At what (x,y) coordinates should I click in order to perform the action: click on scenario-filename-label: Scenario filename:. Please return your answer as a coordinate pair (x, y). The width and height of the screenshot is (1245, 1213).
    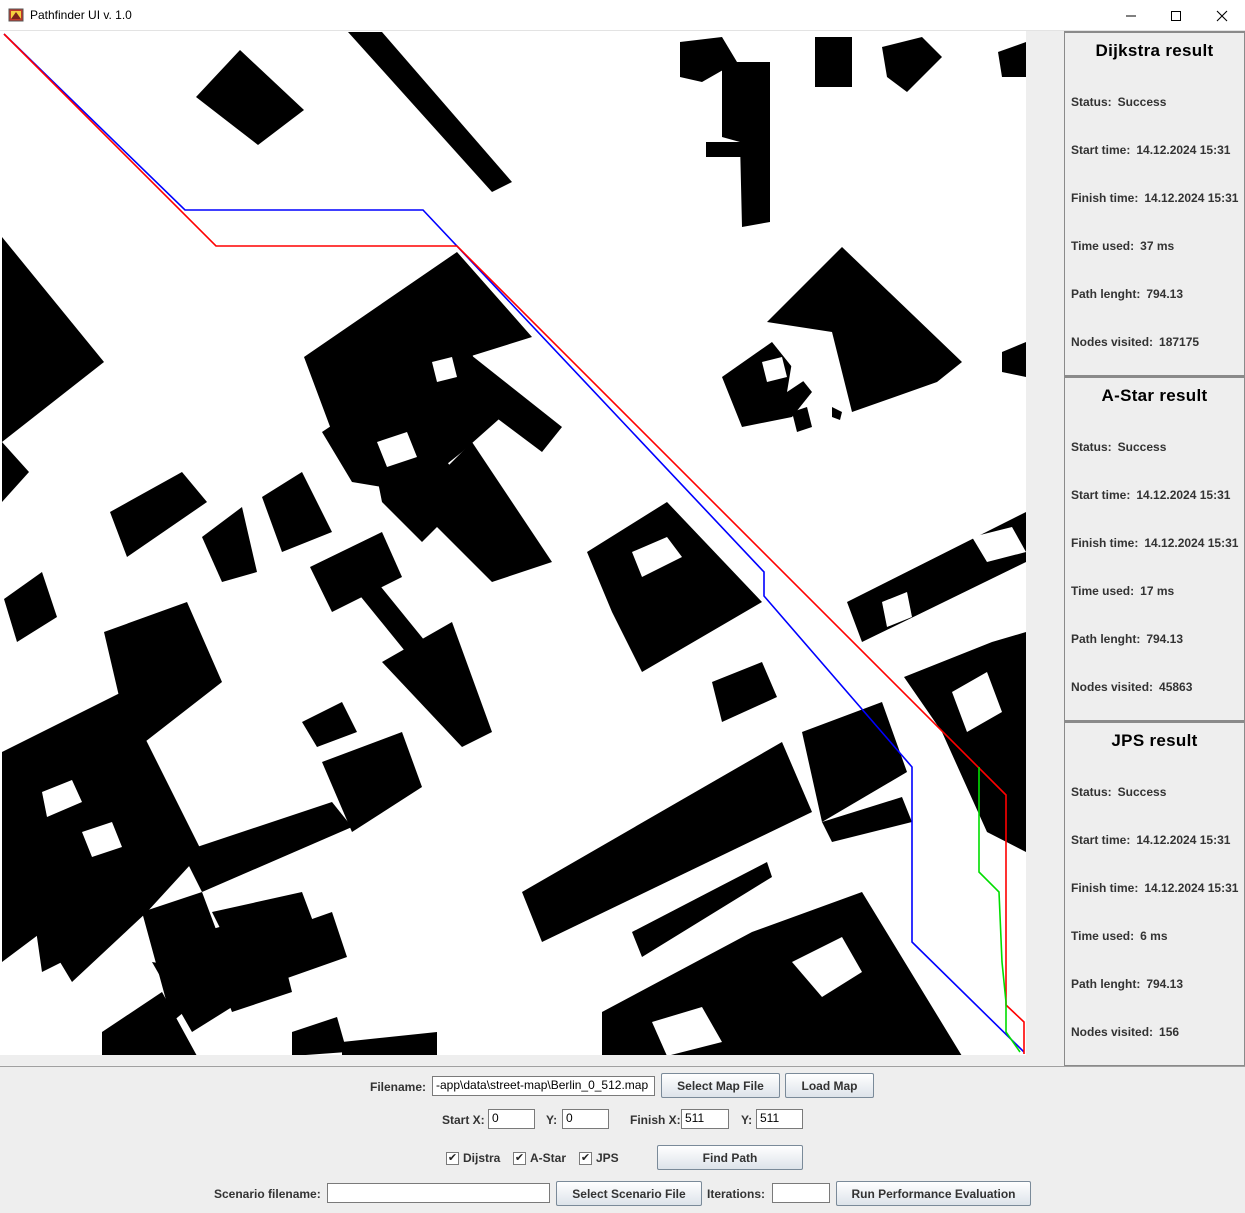
    Looking at the image, I should click on (267, 1194).